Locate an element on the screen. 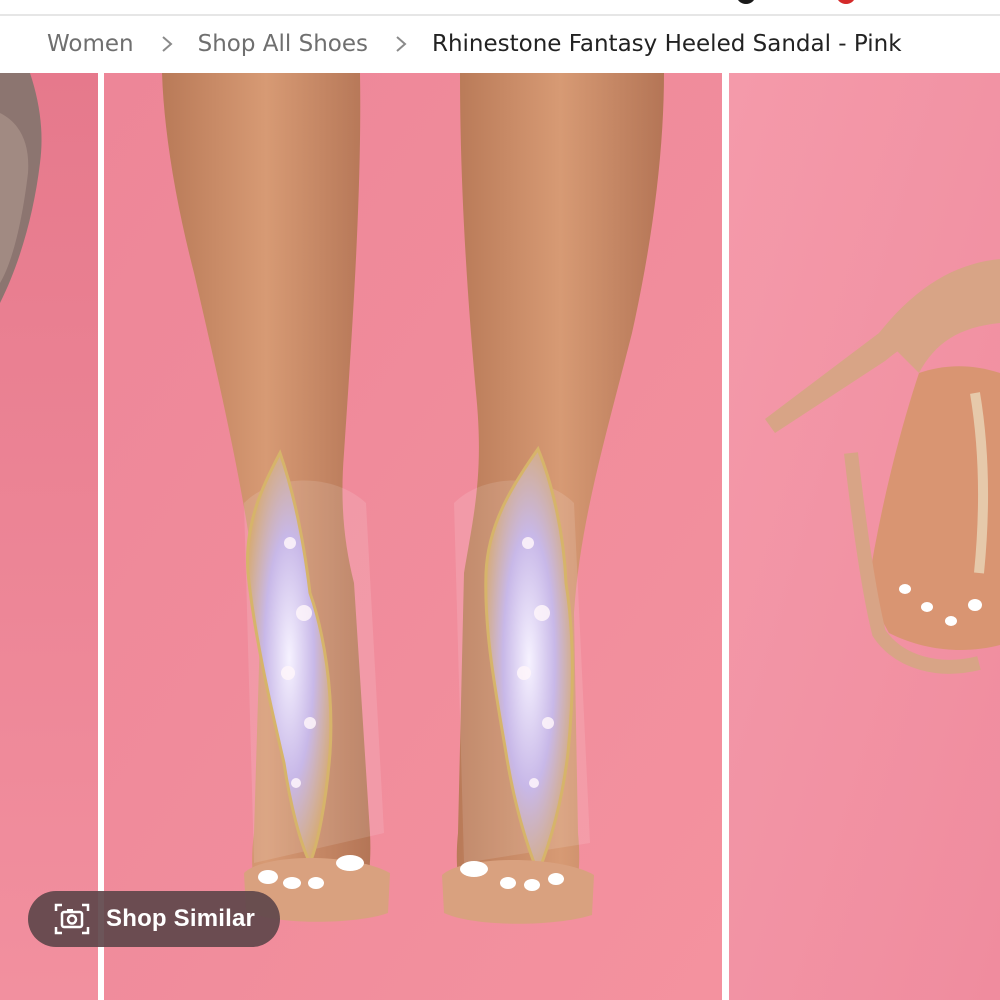 The image size is (1000, 1000). previous-product-image is located at coordinates (49, 536).